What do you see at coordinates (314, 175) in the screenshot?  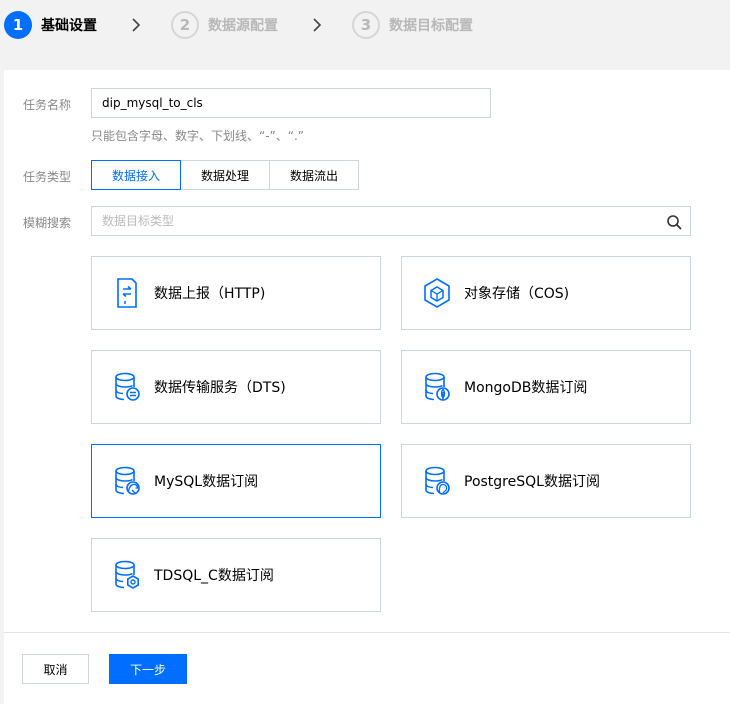 I see `task-type-option-outflow: 数据流出` at bounding box center [314, 175].